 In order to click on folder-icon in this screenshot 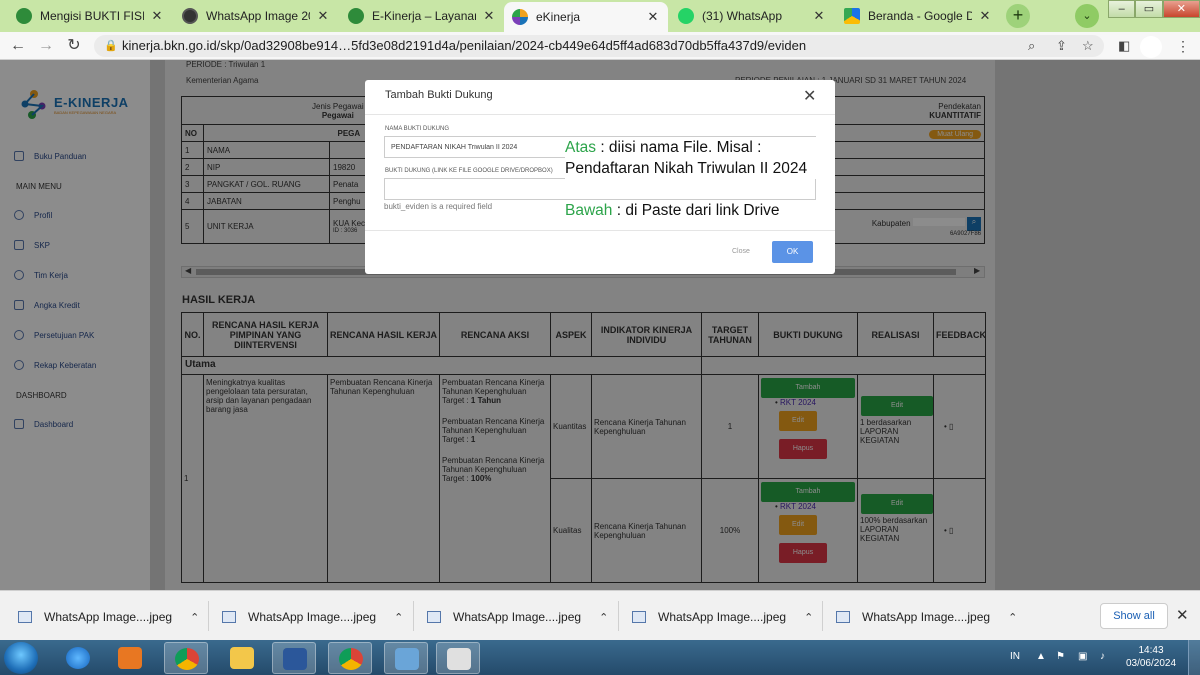, I will do `click(242, 658)`.